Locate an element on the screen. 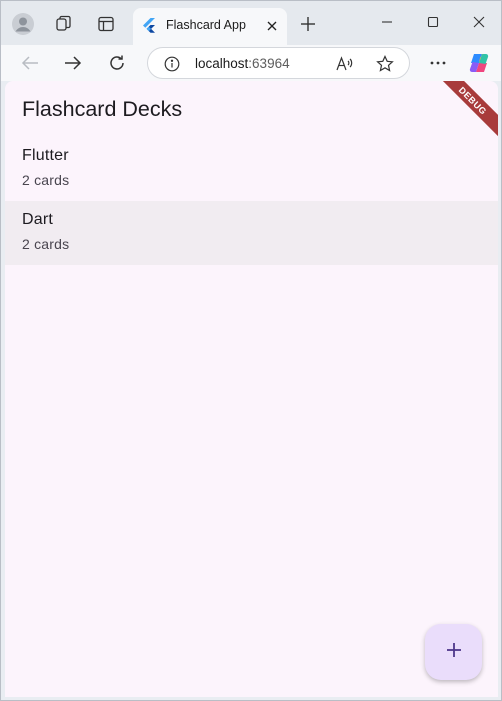 The height and width of the screenshot is (701, 502). address-bar: localhost:63964 is located at coordinates (278, 63).